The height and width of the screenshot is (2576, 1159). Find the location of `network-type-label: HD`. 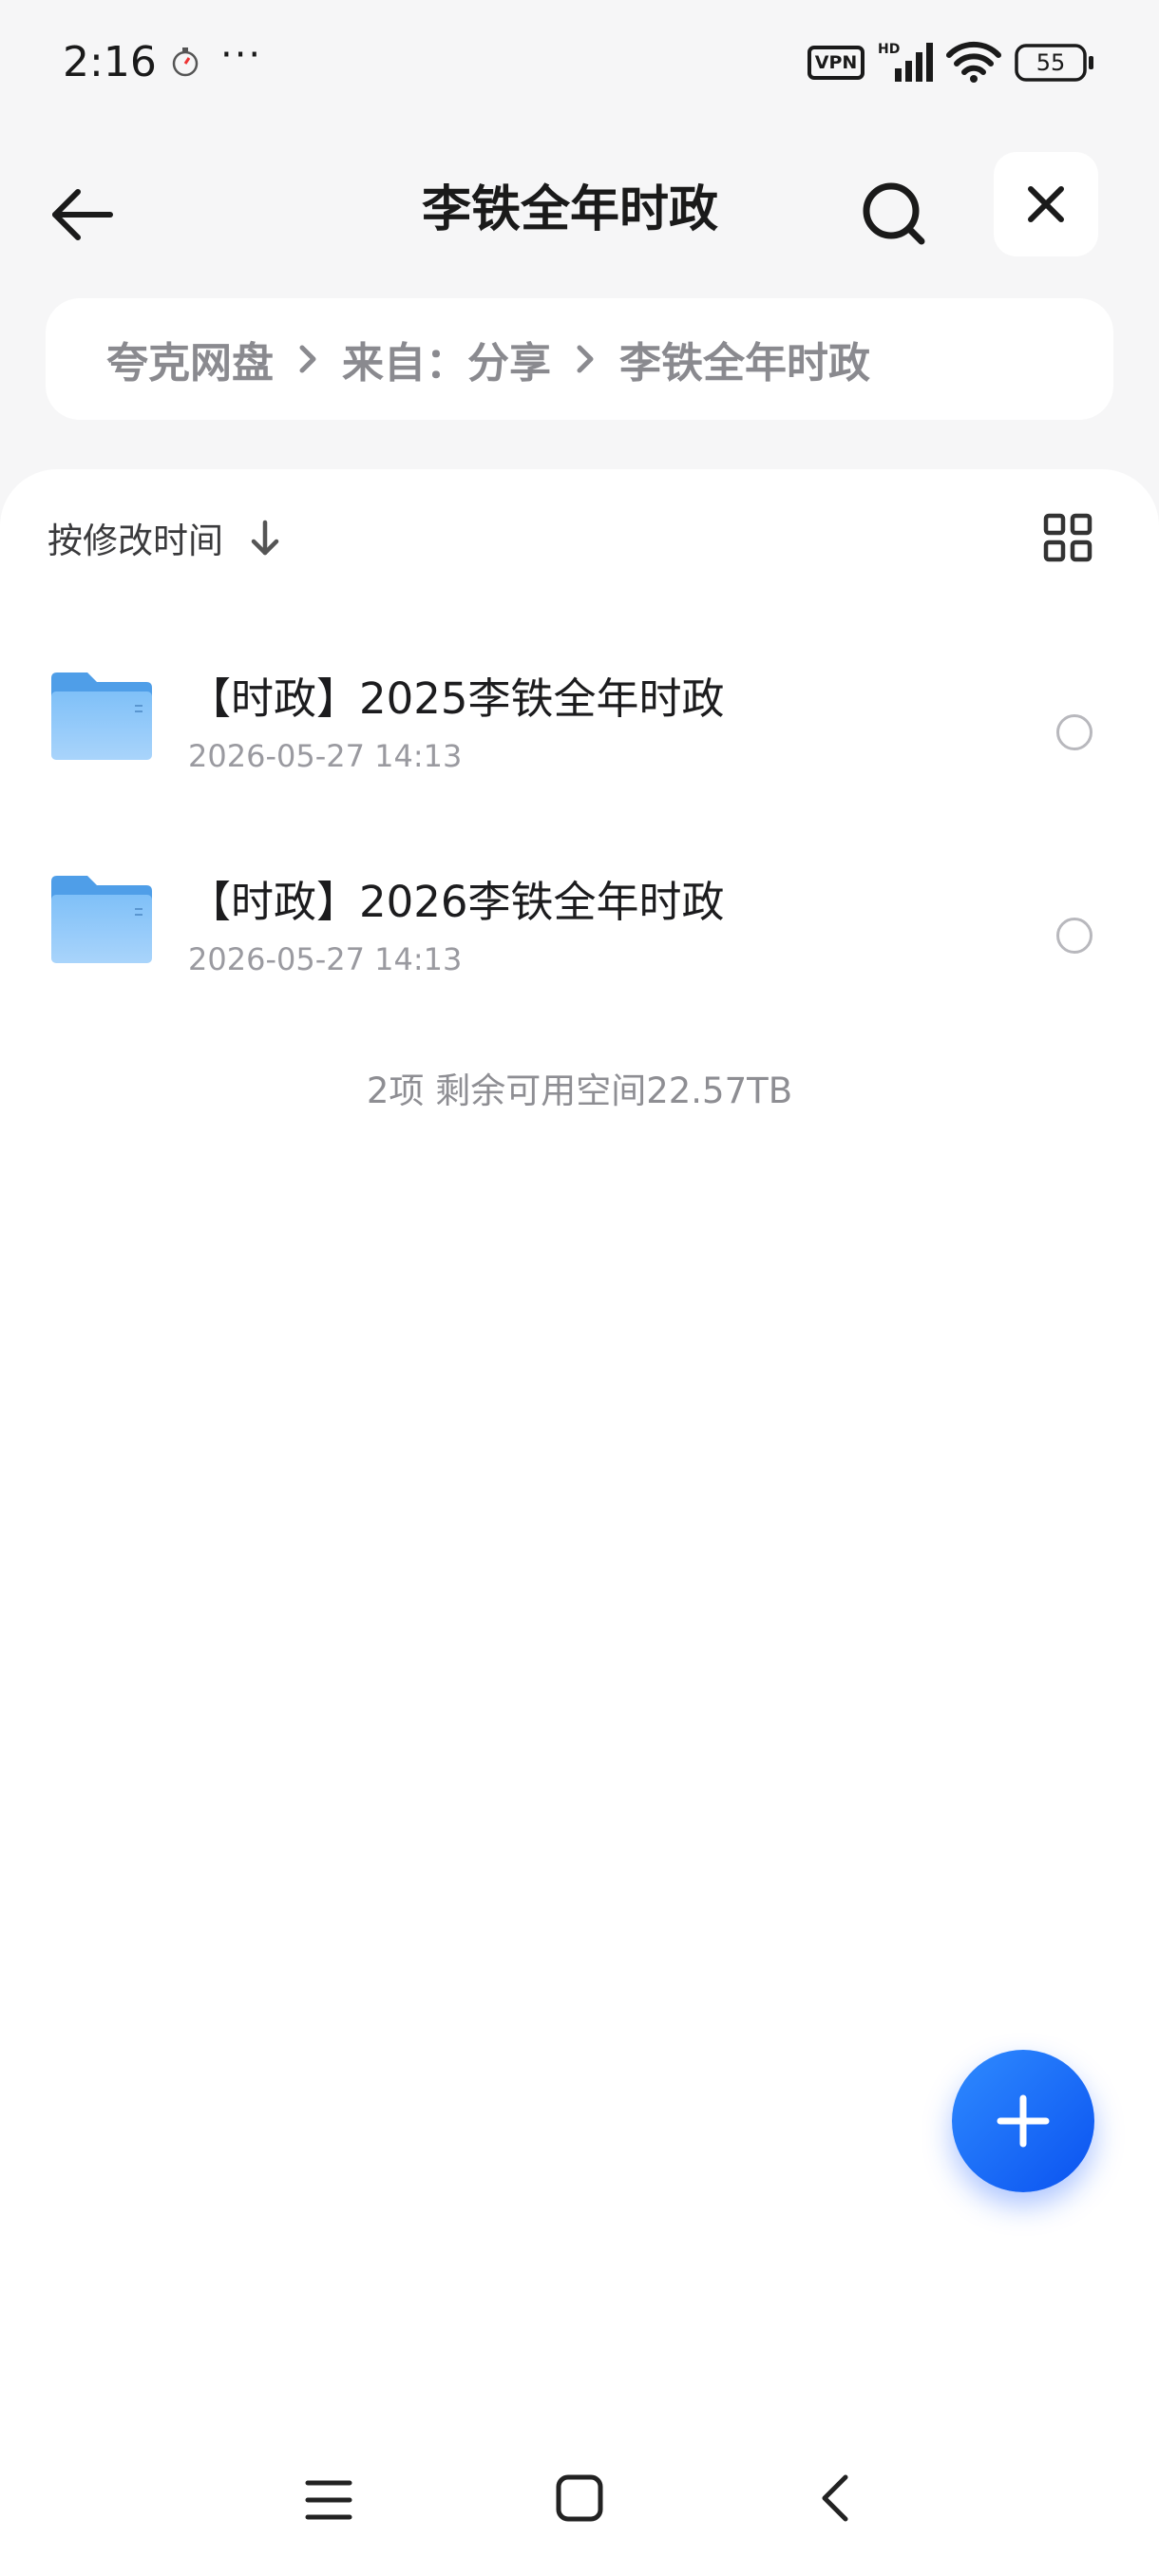

network-type-label: HD is located at coordinates (889, 49).